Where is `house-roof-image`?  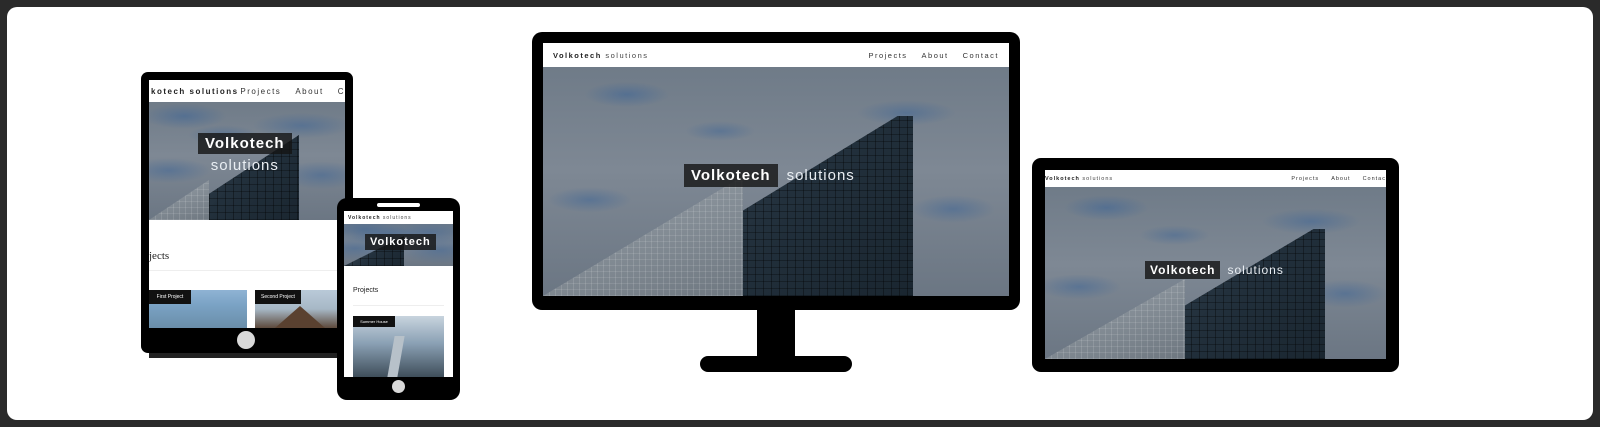 house-roof-image is located at coordinates (300, 317).